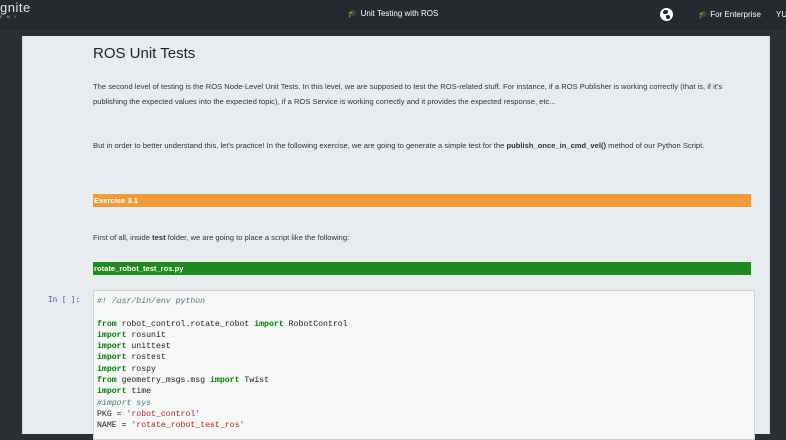  What do you see at coordinates (146, 358) in the screenshot?
I see `code-name: rostest` at bounding box center [146, 358].